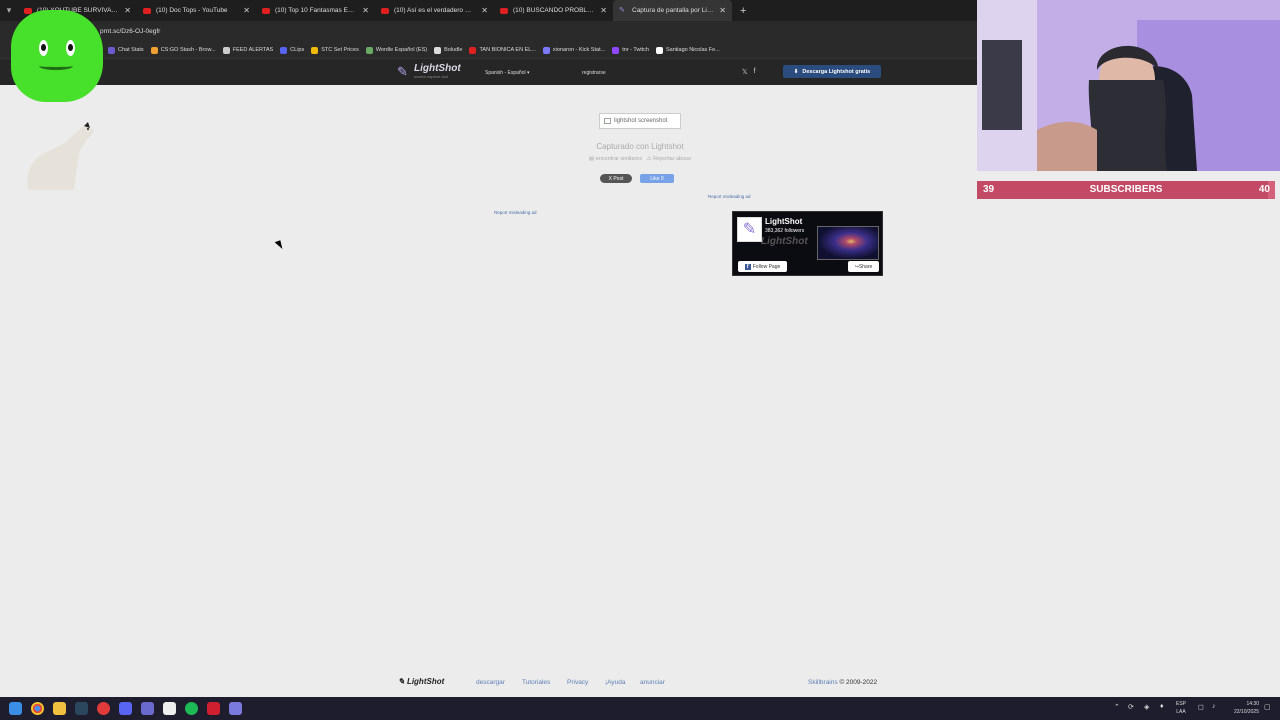 The image size is (1280, 720). Describe the element at coordinates (396, 50) in the screenshot. I see `bookmark-item: Wordle Español (ES)` at that location.